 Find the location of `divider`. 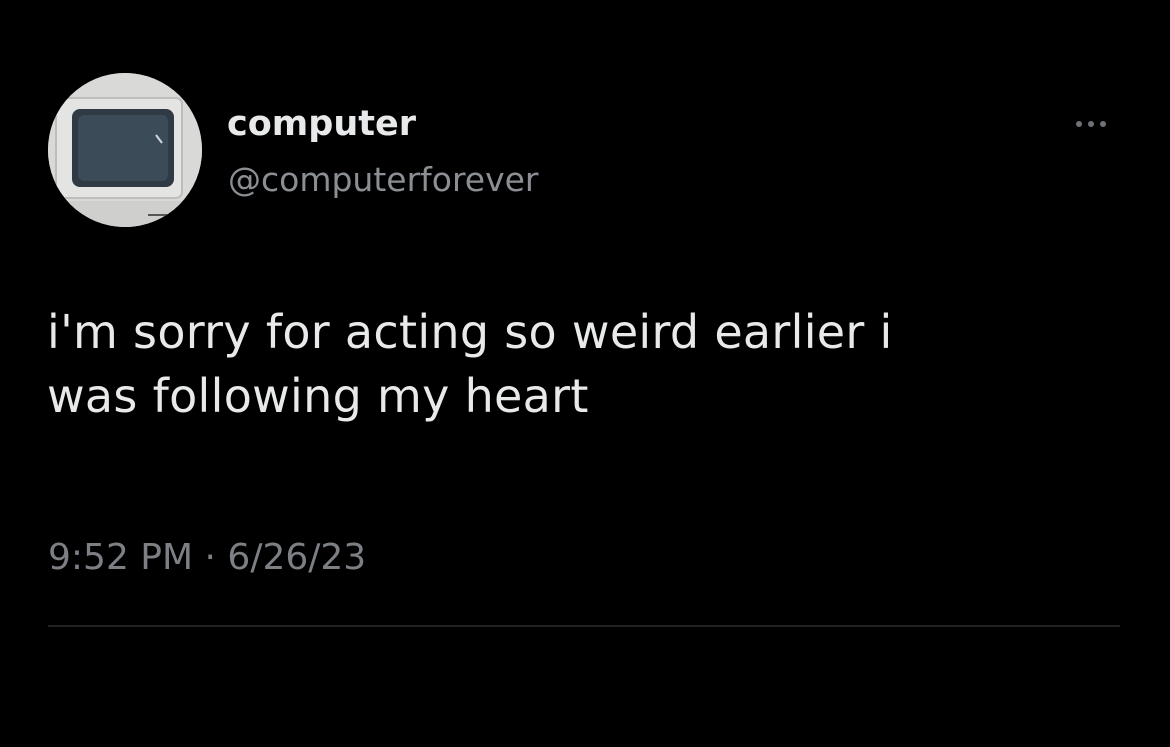

divider is located at coordinates (584, 626).